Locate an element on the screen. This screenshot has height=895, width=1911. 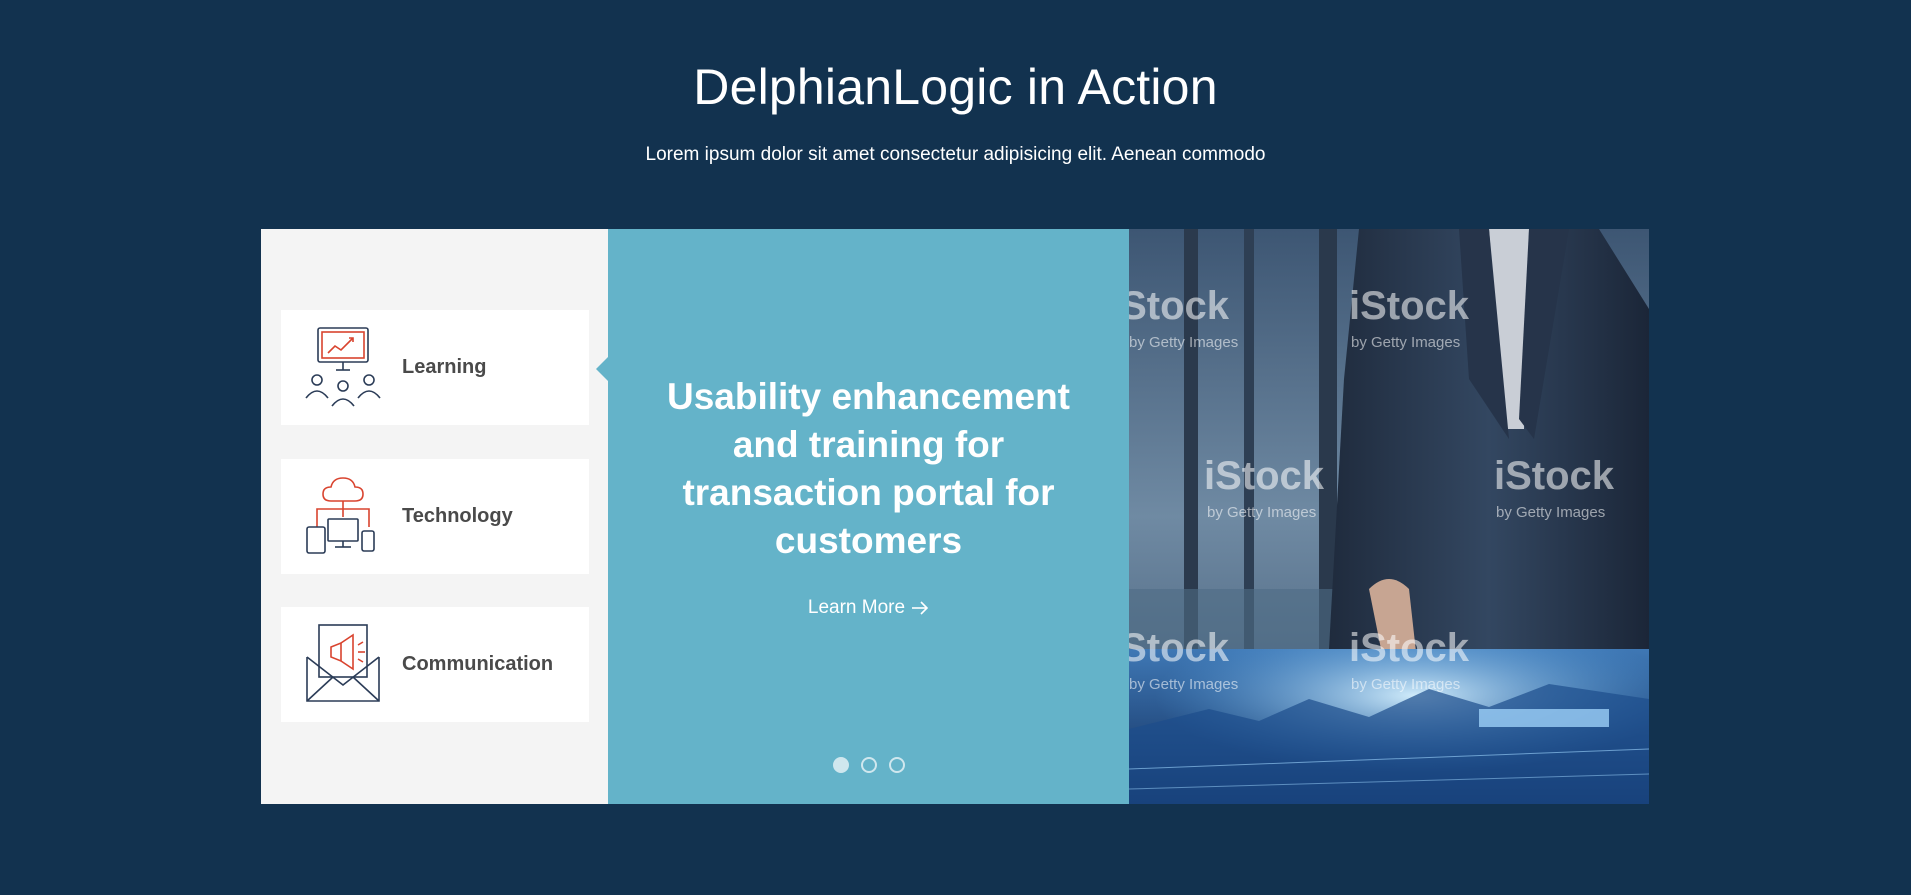
tab-learning: Learning is located at coordinates (435, 367).